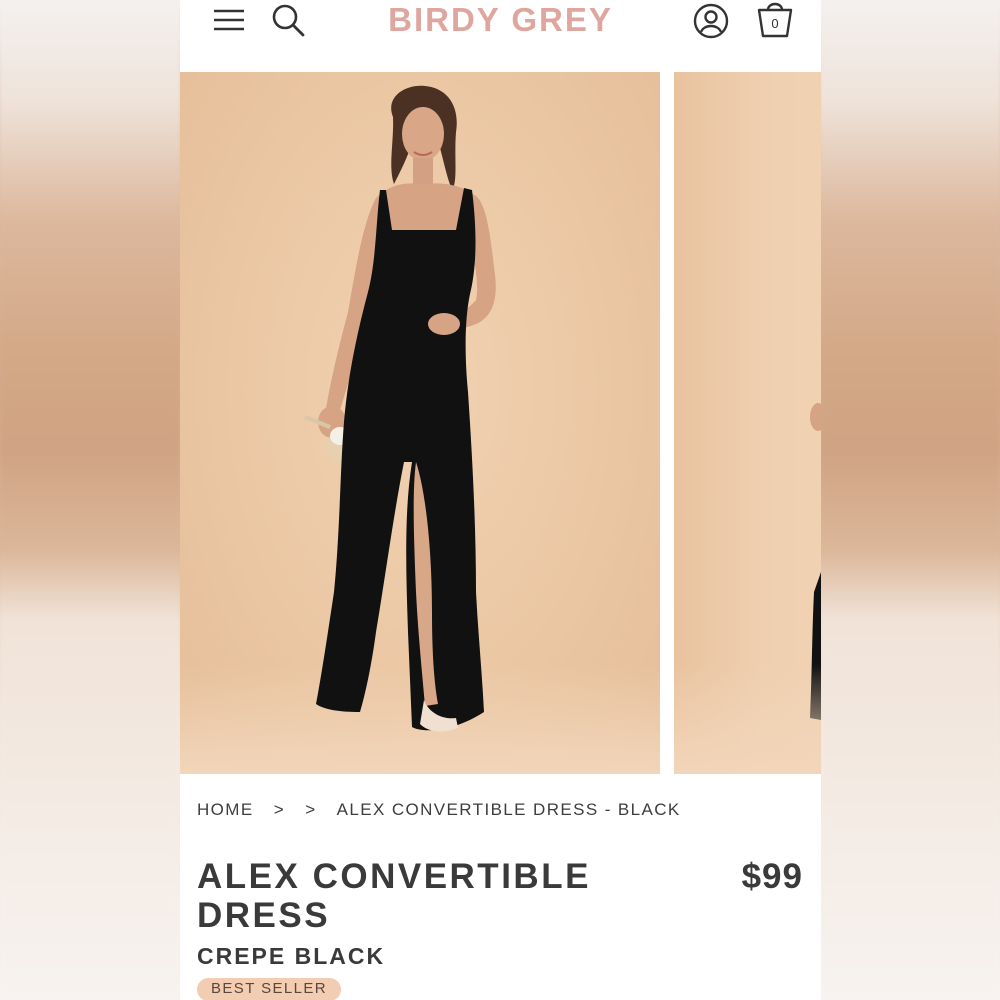 This screenshot has height=1000, width=1000. What do you see at coordinates (269, 989) in the screenshot?
I see `best-seller-badge: BEST SELLER` at bounding box center [269, 989].